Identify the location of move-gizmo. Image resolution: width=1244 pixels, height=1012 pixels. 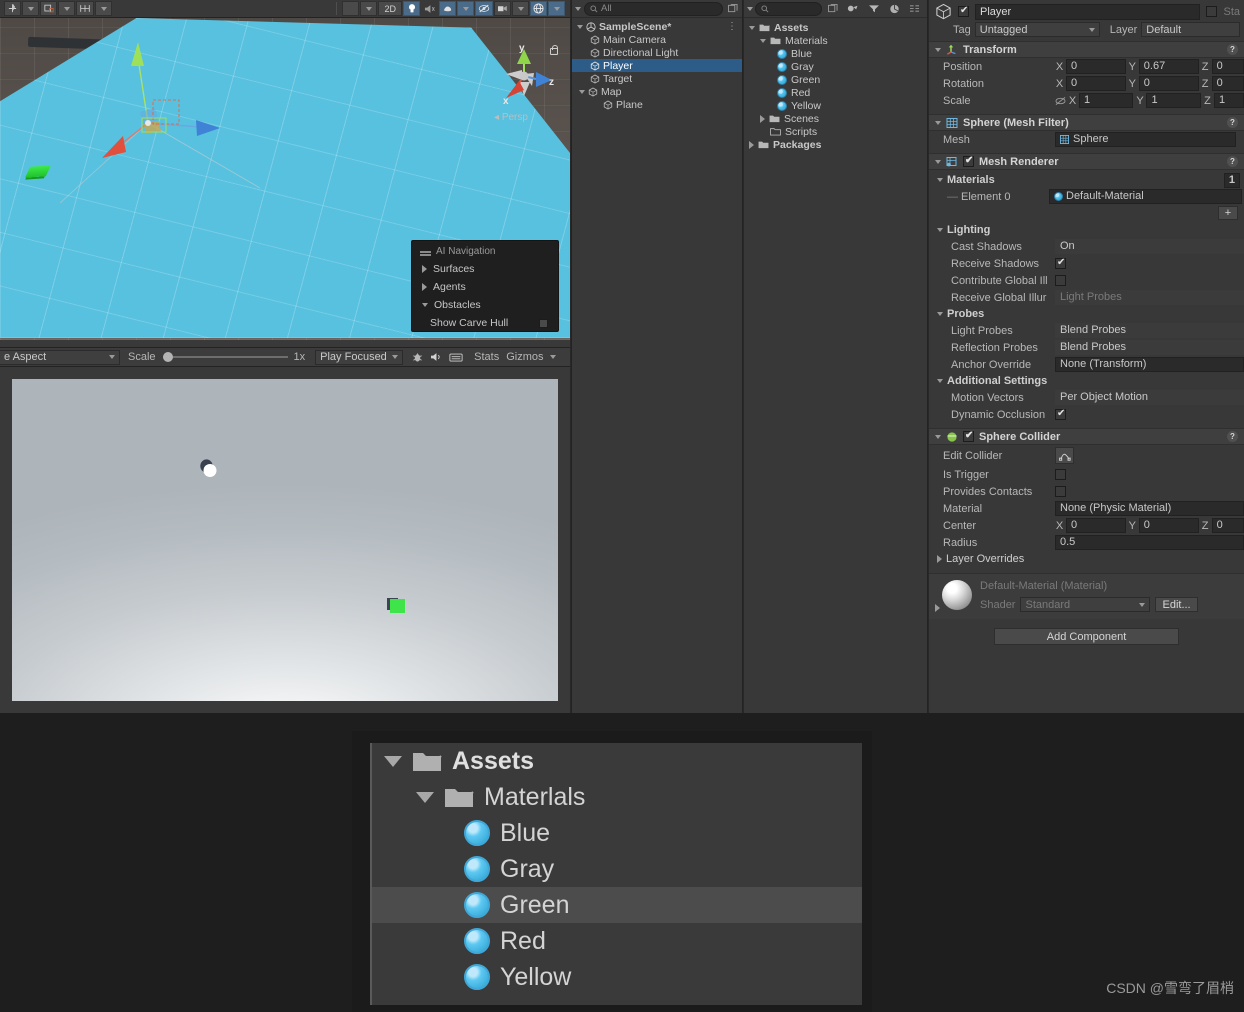
(170, 123).